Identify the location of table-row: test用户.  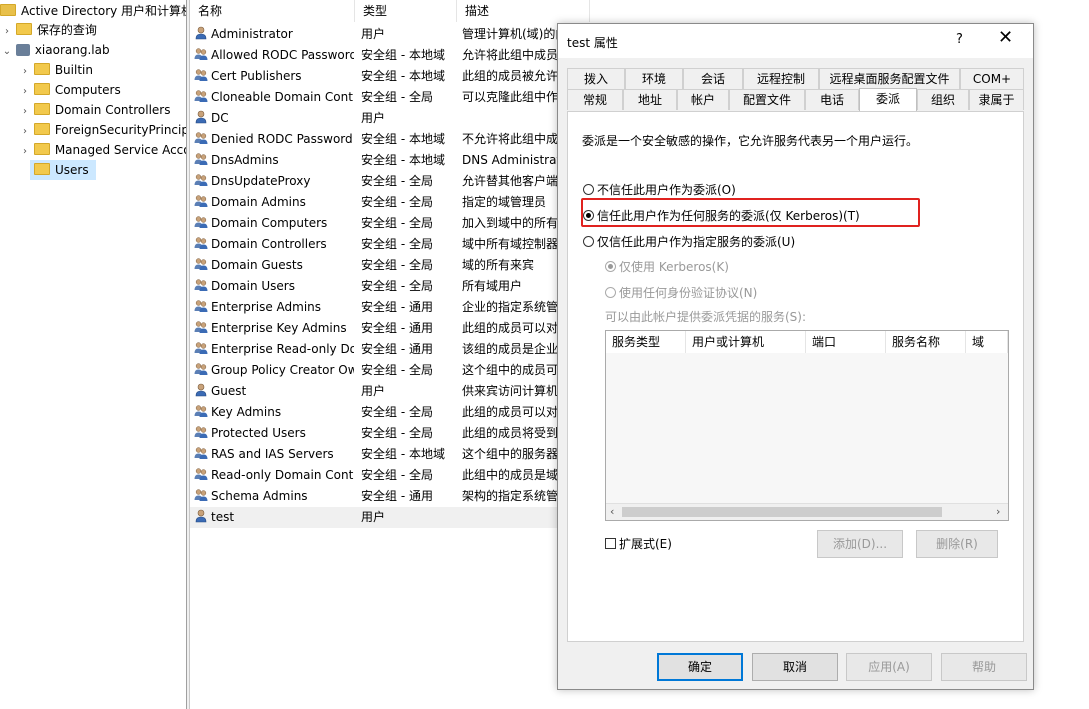
(390, 517).